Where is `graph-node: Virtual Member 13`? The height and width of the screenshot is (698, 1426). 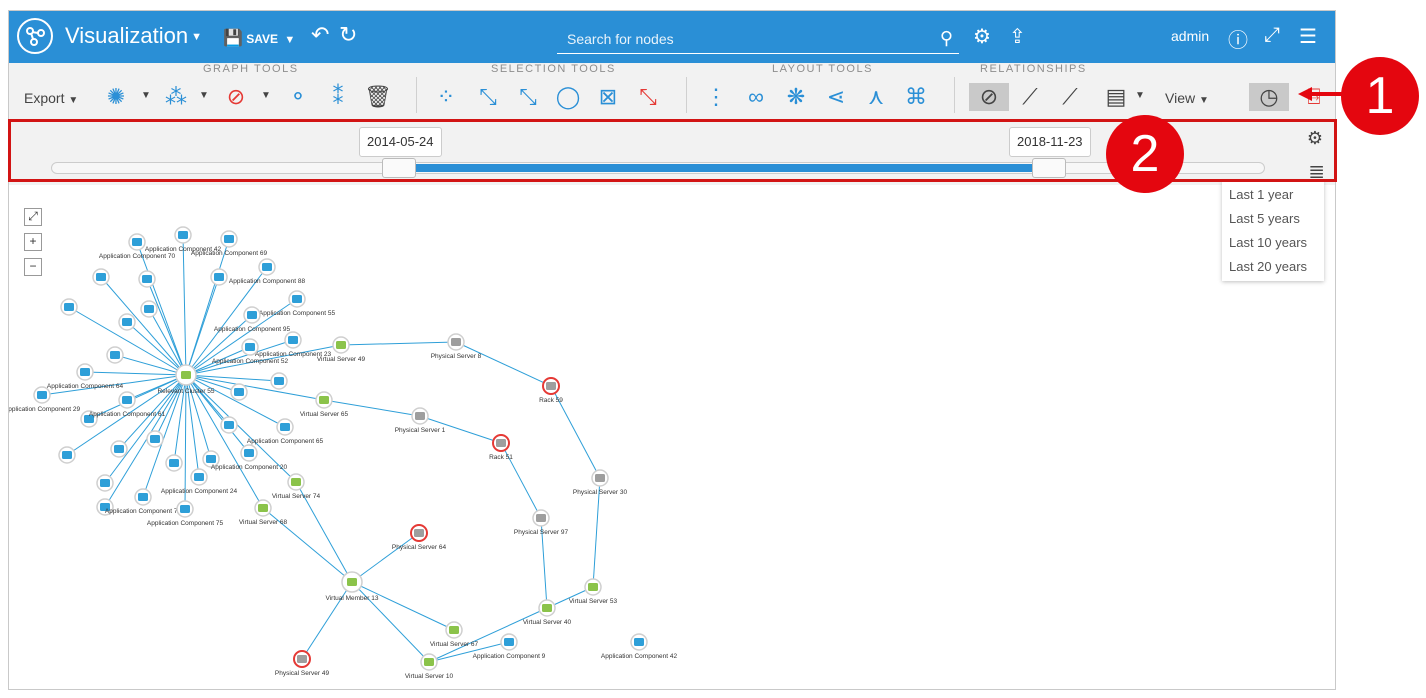
graph-node: Virtual Member 13 is located at coordinates (352, 586).